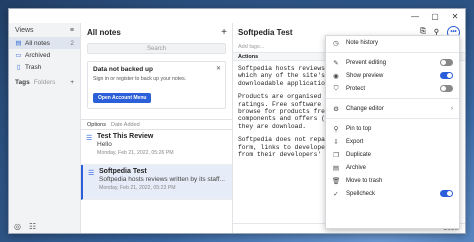 The width and height of the screenshot is (474, 242). What do you see at coordinates (362, 42) in the screenshot?
I see `menu-item-label: Note history` at bounding box center [362, 42].